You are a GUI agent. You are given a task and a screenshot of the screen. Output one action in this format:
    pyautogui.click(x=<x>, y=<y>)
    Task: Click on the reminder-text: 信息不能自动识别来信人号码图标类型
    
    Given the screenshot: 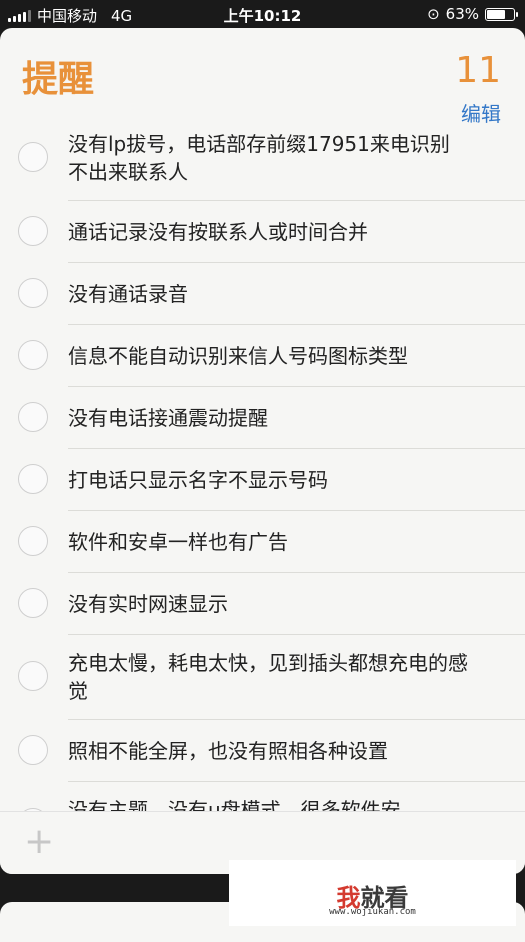 What is the action you would take?
    pyautogui.click(x=247, y=356)
    